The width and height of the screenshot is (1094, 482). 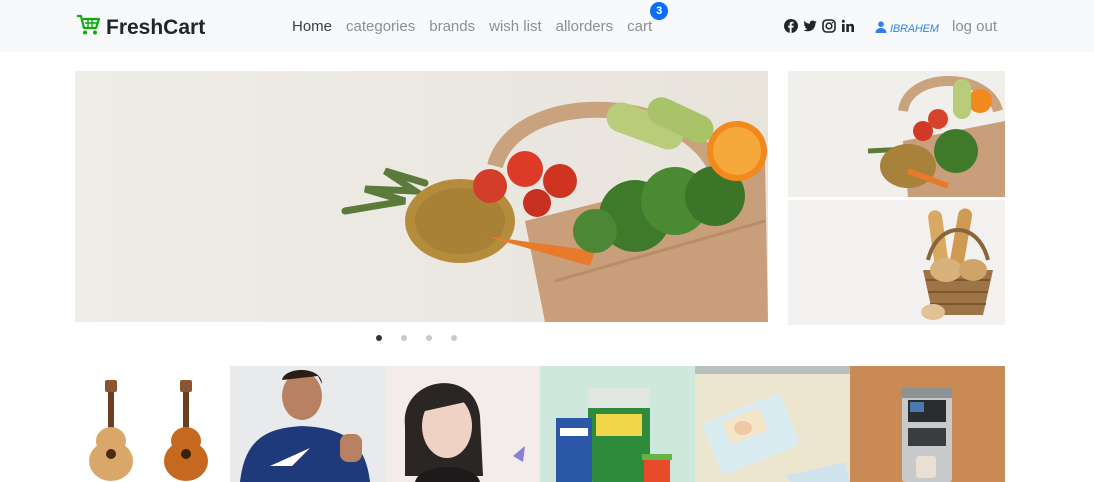 I want to click on coffee-machine-image, so click(x=927, y=424).